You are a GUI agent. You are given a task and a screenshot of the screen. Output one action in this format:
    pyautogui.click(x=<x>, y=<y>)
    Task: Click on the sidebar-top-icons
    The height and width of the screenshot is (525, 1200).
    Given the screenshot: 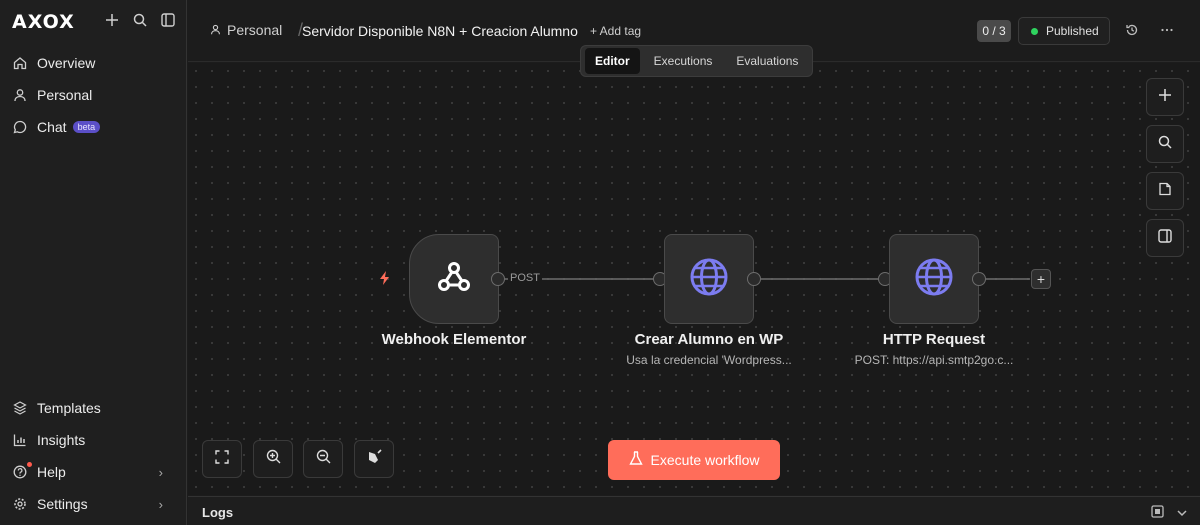 What is the action you would take?
    pyautogui.click(x=140, y=20)
    